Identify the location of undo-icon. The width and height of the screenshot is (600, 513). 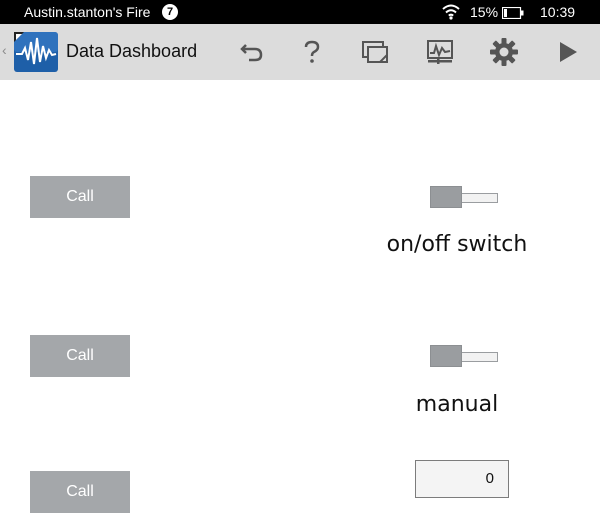
(251, 53).